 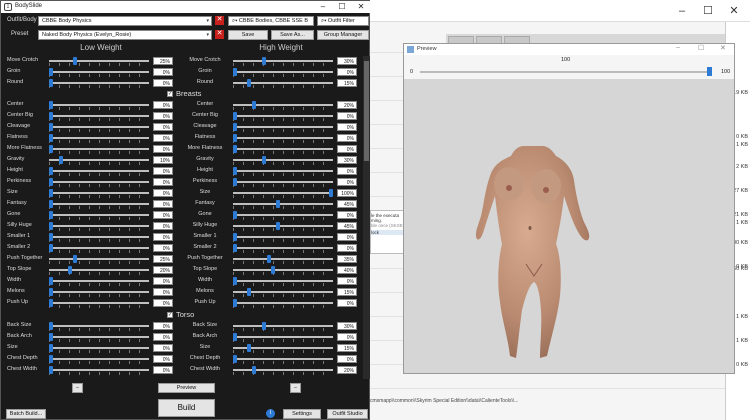 What do you see at coordinates (347, 83) in the screenshot?
I see `high-value-field: 15%` at bounding box center [347, 83].